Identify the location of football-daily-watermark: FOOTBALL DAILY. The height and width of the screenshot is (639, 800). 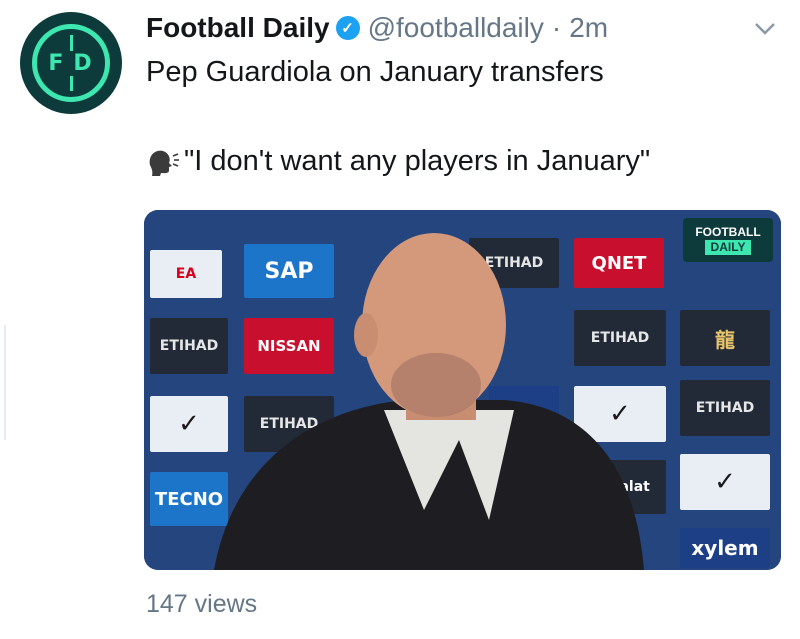
(728, 240).